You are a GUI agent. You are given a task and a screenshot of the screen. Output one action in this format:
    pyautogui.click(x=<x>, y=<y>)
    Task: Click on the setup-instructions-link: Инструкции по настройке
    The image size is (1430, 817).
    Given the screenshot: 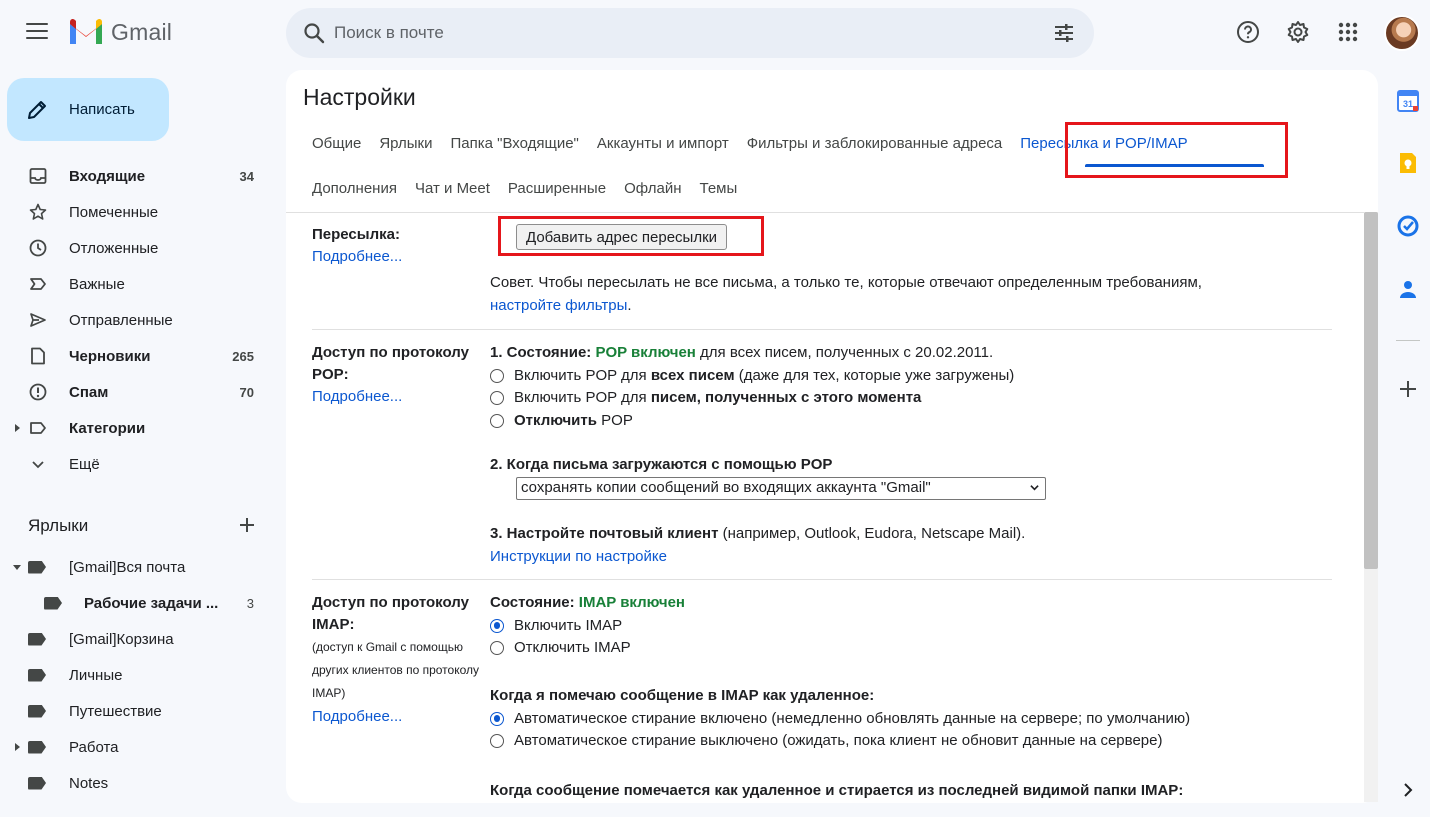 What is the action you would take?
    pyautogui.click(x=578, y=556)
    